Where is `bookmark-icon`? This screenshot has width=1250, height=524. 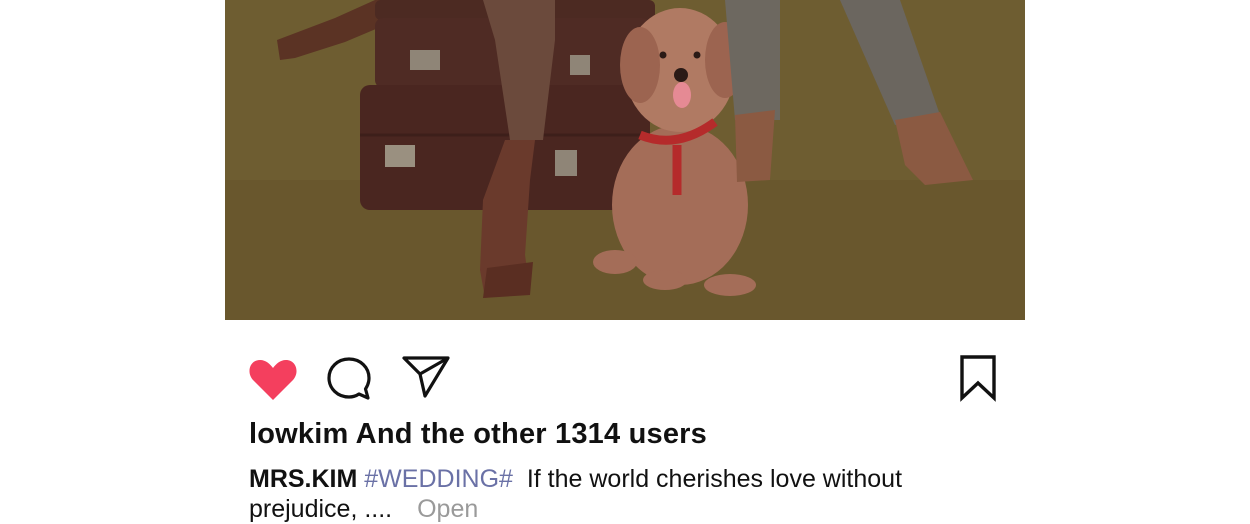
bookmark-icon is located at coordinates (978, 378).